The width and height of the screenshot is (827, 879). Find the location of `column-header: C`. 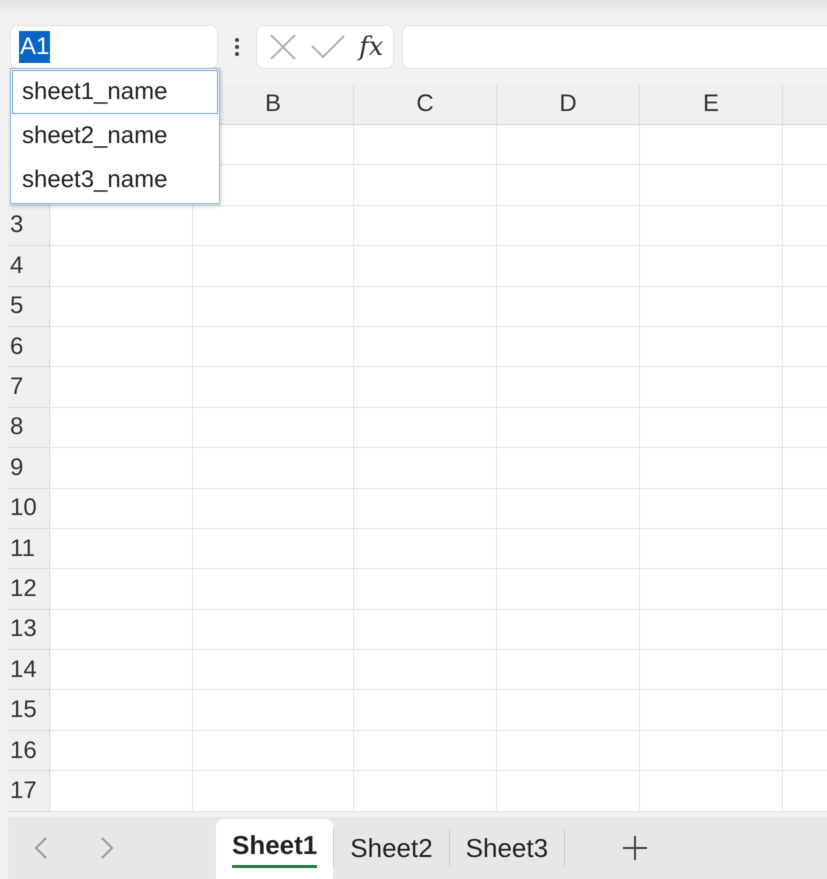

column-header: C is located at coordinates (425, 104).